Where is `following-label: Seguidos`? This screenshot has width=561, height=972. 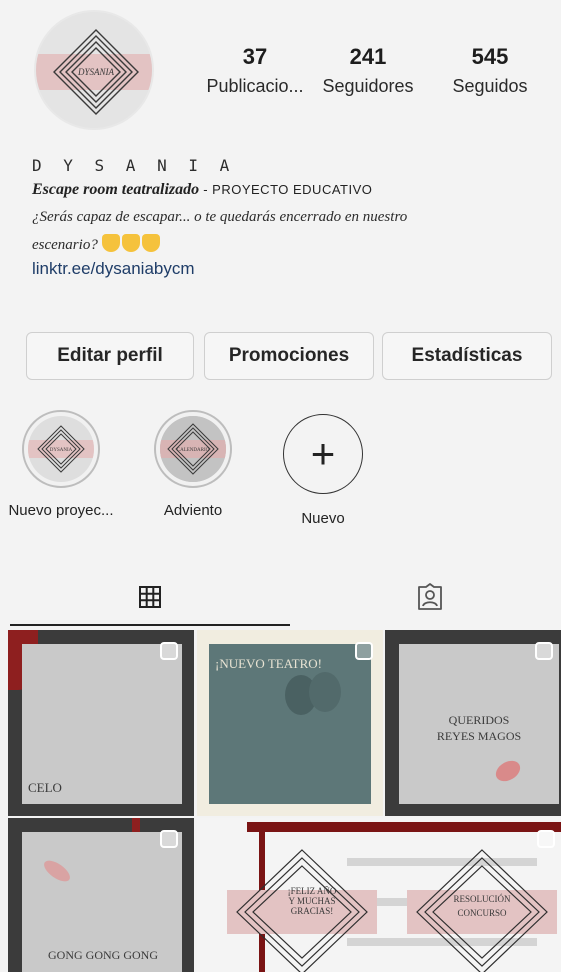 following-label: Seguidos is located at coordinates (490, 86).